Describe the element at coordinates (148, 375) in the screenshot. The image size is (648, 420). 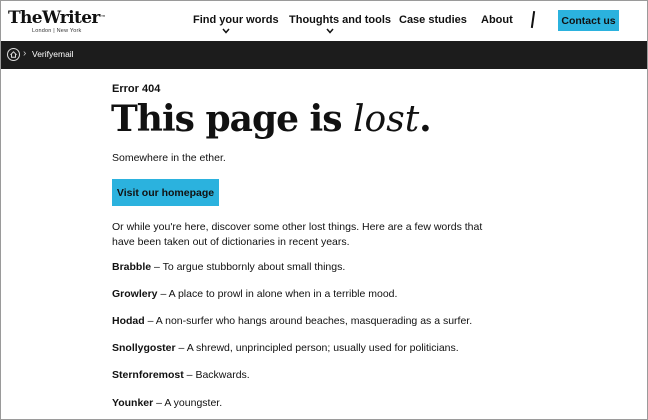
I see `word-term: Sternforemost` at that location.